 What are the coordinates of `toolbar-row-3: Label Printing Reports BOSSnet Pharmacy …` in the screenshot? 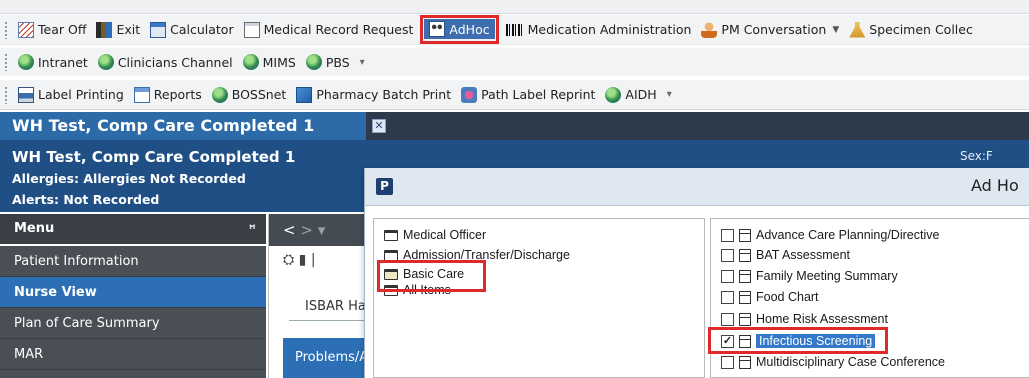 It's located at (514, 95).